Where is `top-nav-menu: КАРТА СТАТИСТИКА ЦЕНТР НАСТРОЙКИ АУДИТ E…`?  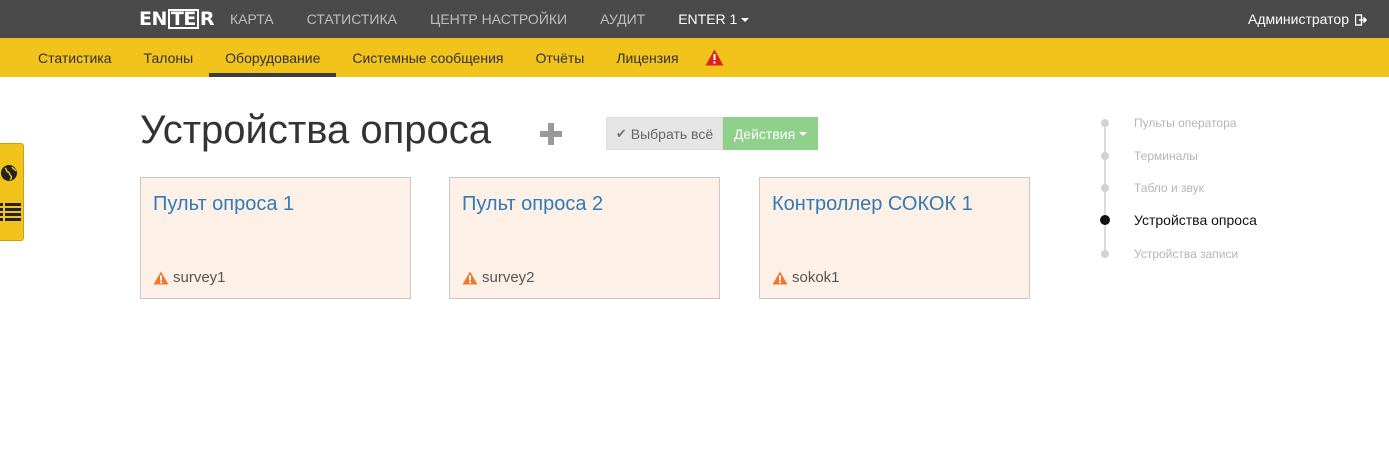 top-nav-menu: КАРТА СТАТИСТИКА ЦЕНТР НАСТРОЙКИ АУДИТ E… is located at coordinates (506, 22).